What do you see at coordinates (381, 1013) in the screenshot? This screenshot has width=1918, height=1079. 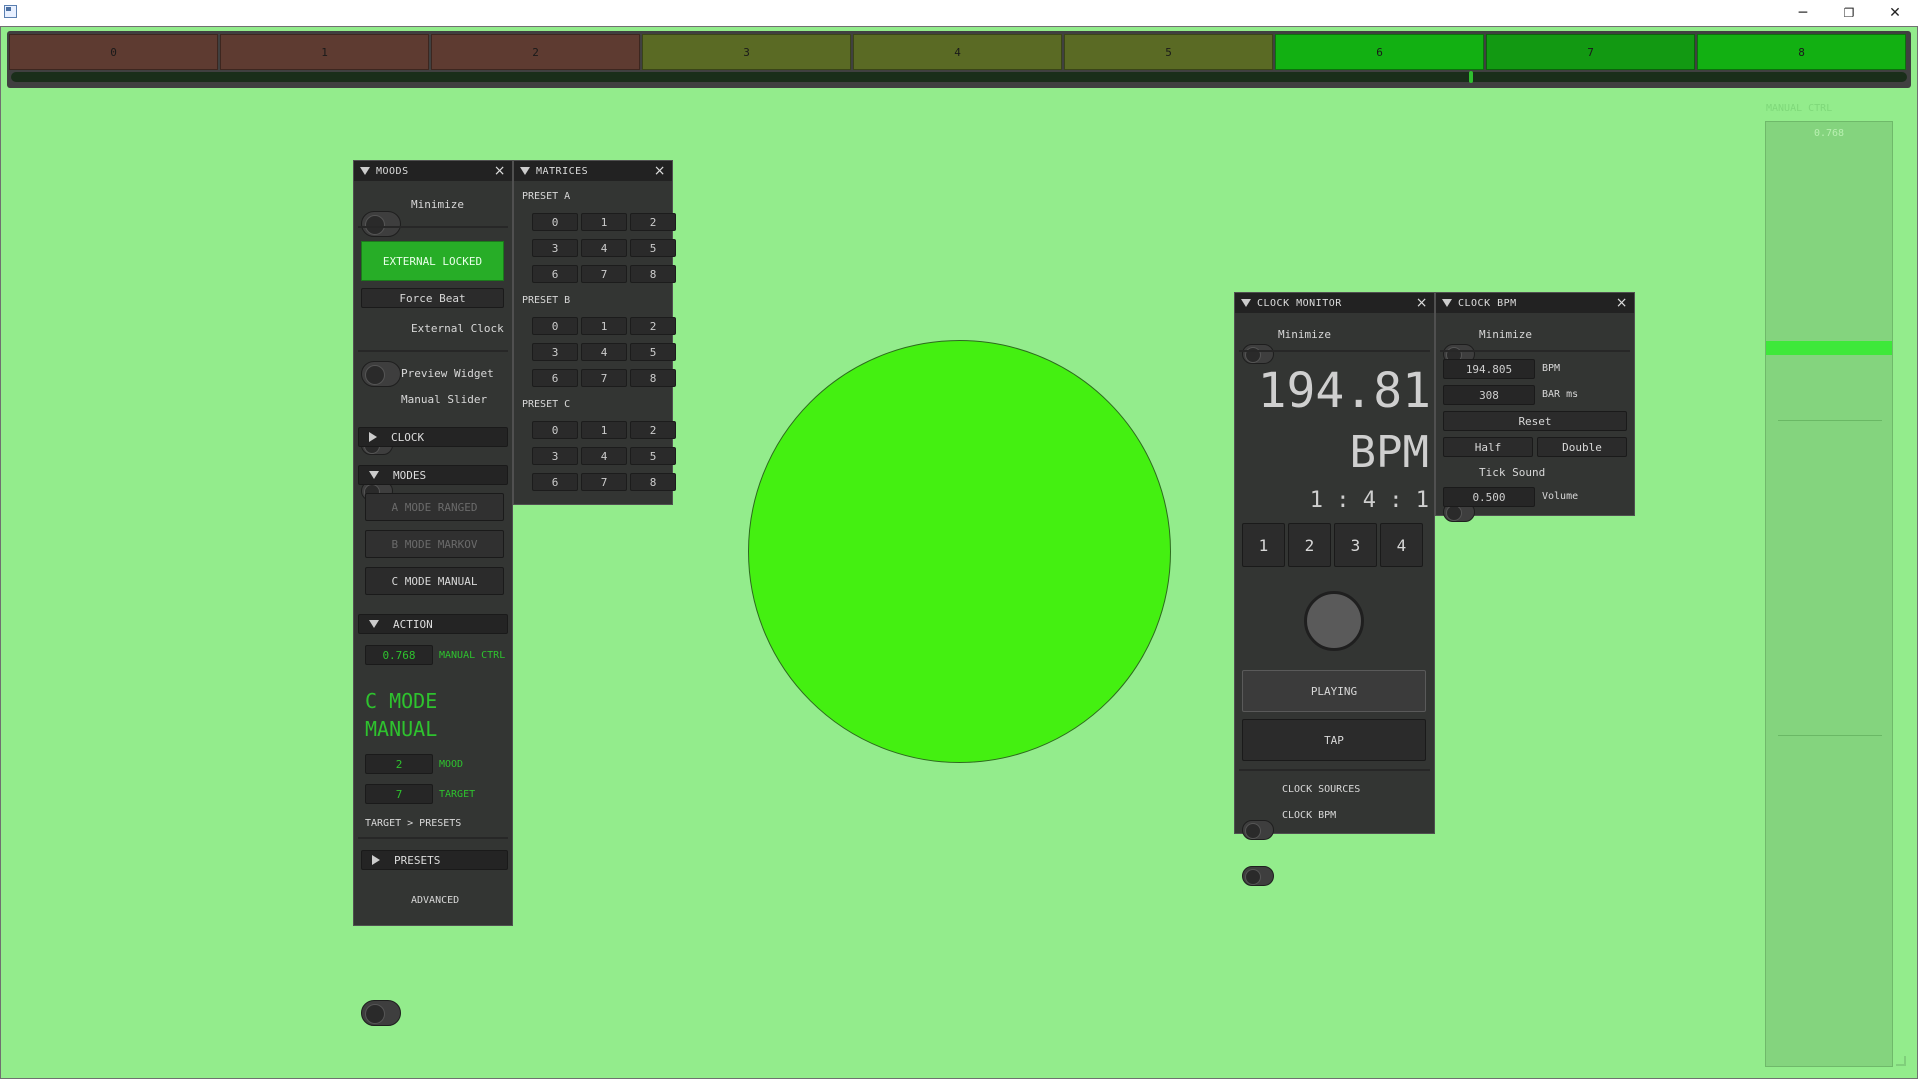 I see `advanced-toggle` at bounding box center [381, 1013].